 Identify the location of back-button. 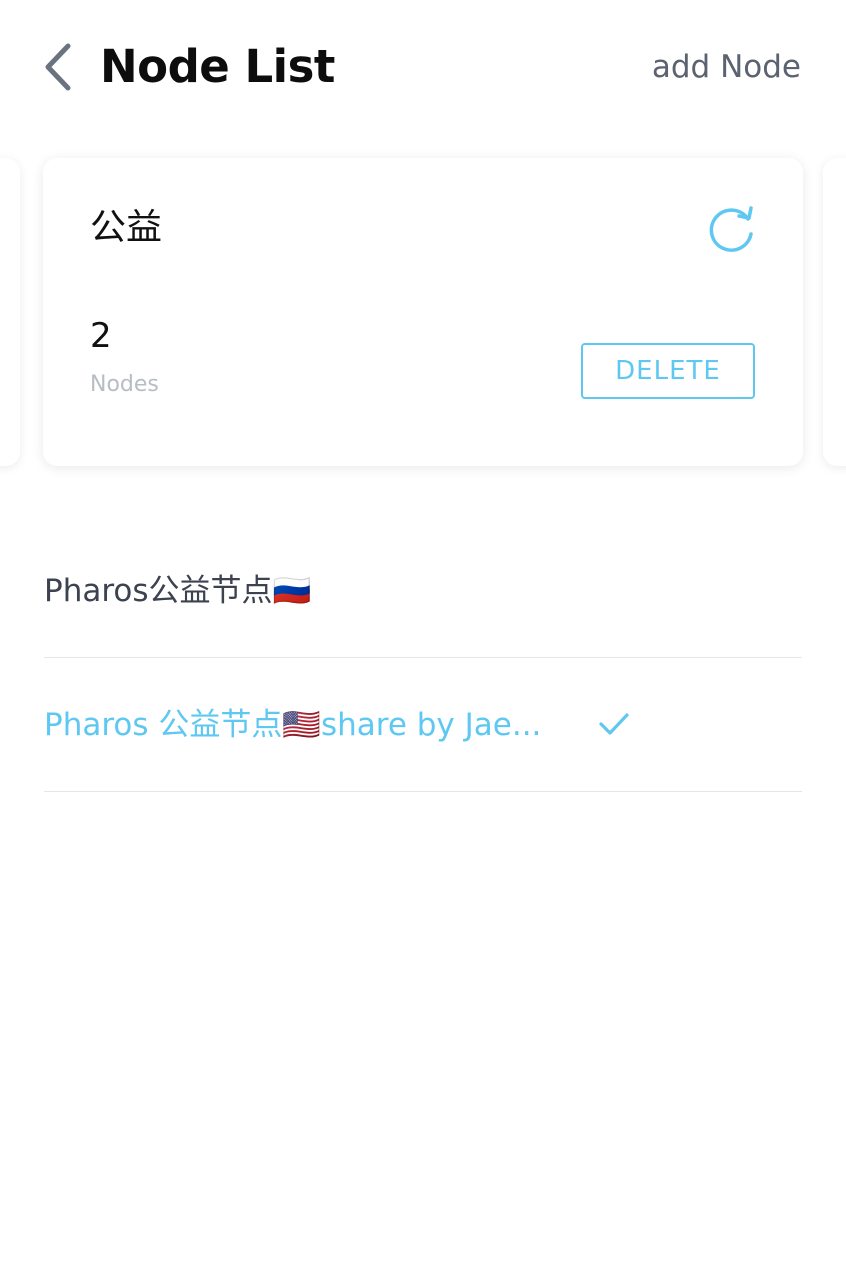
(58, 67).